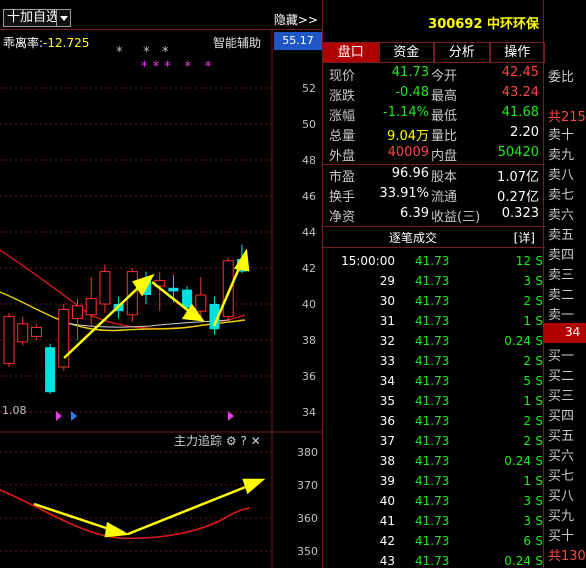  I want to click on trade-time: 43, so click(387, 561).